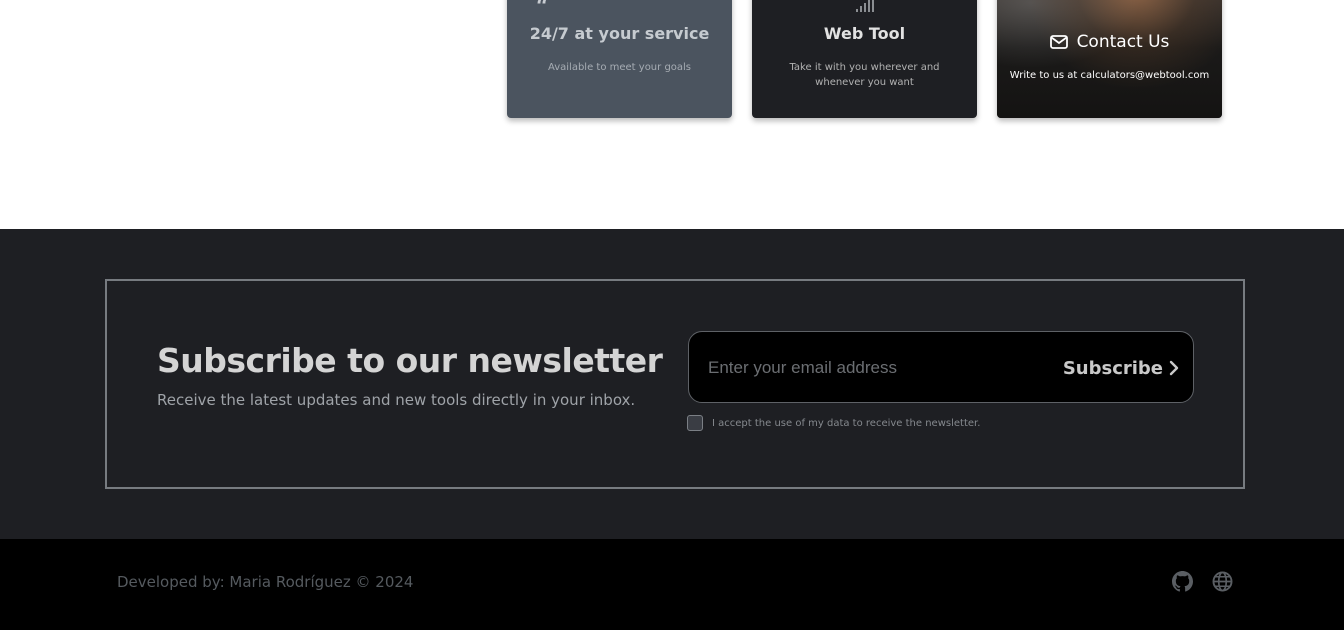  I want to click on footer: Developed by: Maria Rodríguez © 2024, so click(672, 584).